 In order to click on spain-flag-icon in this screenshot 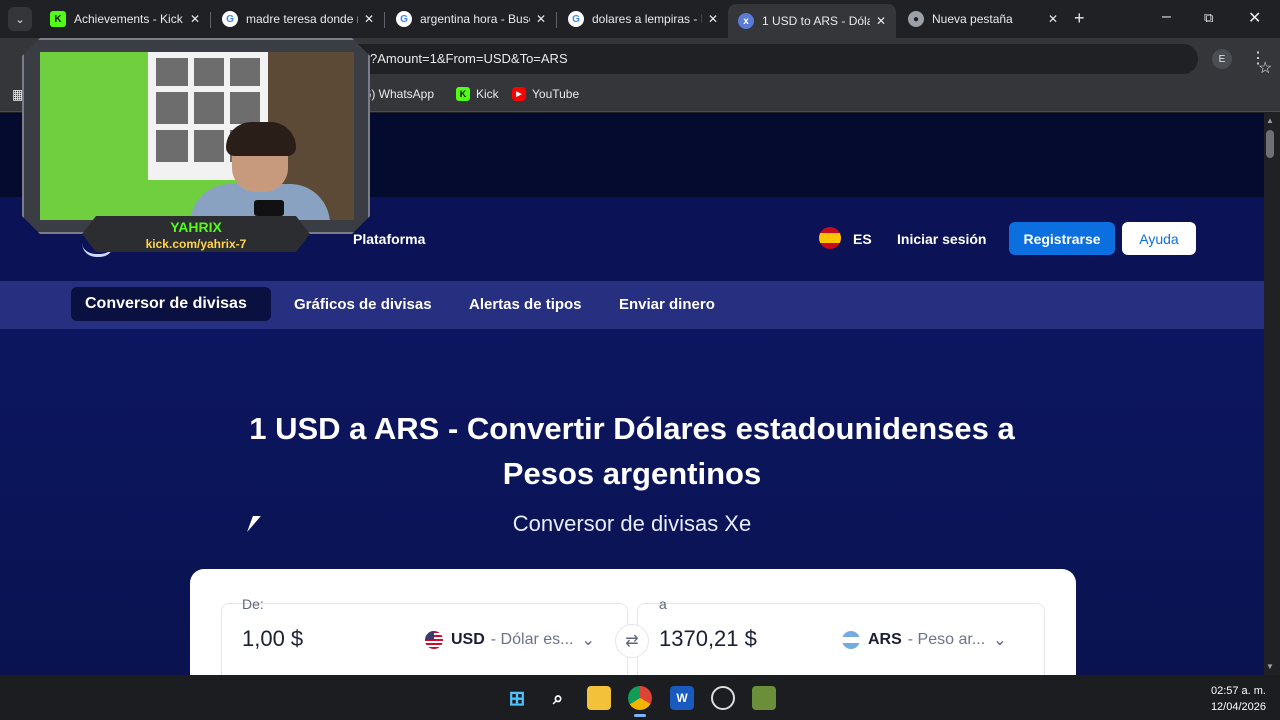, I will do `click(830, 238)`.